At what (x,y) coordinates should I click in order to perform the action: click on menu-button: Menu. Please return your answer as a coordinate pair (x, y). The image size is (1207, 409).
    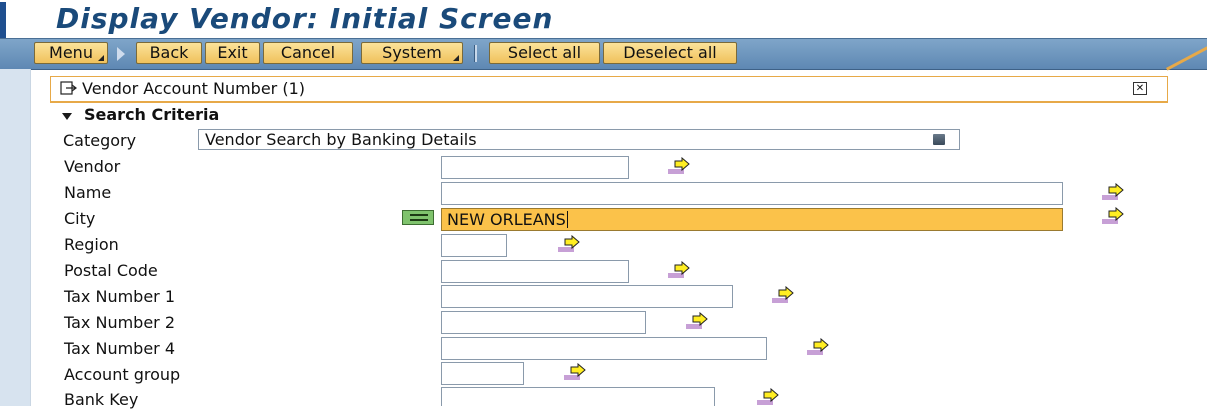
    Looking at the image, I should click on (71, 53).